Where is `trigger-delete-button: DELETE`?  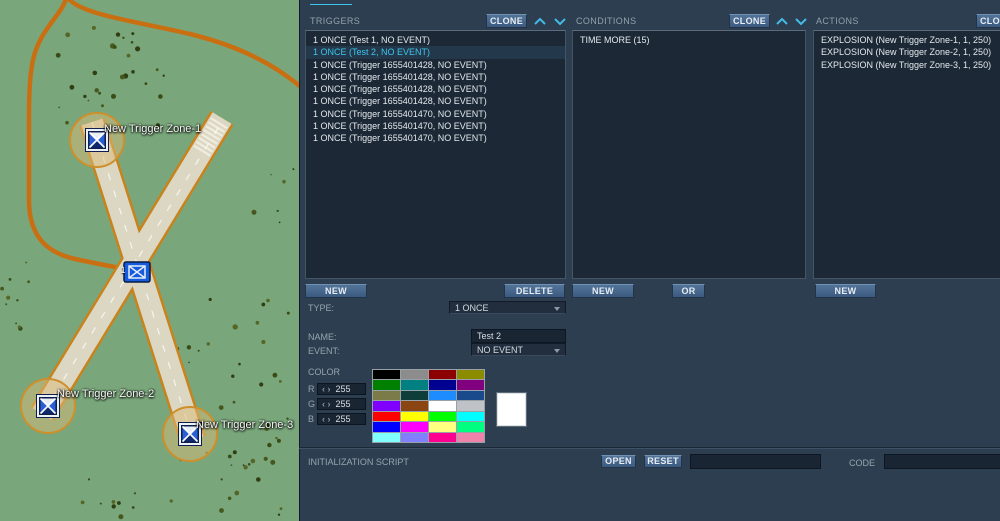
trigger-delete-button: DELETE is located at coordinates (534, 291).